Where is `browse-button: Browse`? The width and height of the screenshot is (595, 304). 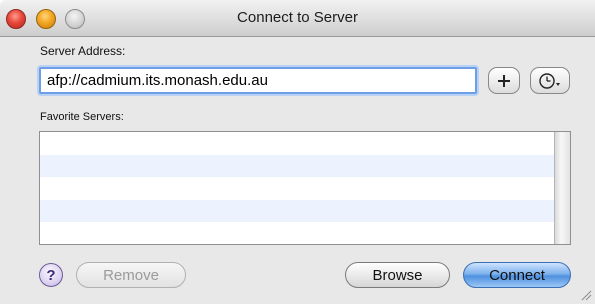
browse-button: Browse is located at coordinates (397, 275).